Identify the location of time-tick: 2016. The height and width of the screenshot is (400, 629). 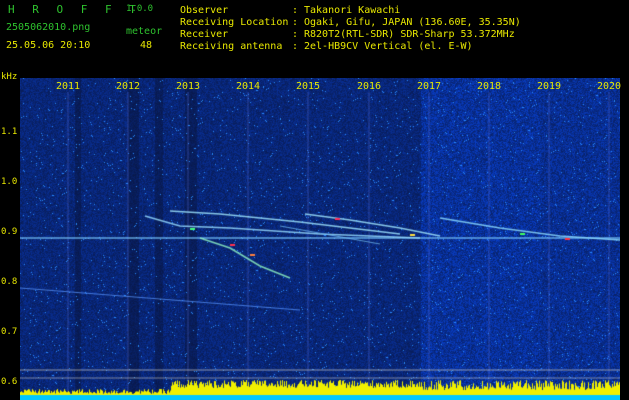
(369, 86).